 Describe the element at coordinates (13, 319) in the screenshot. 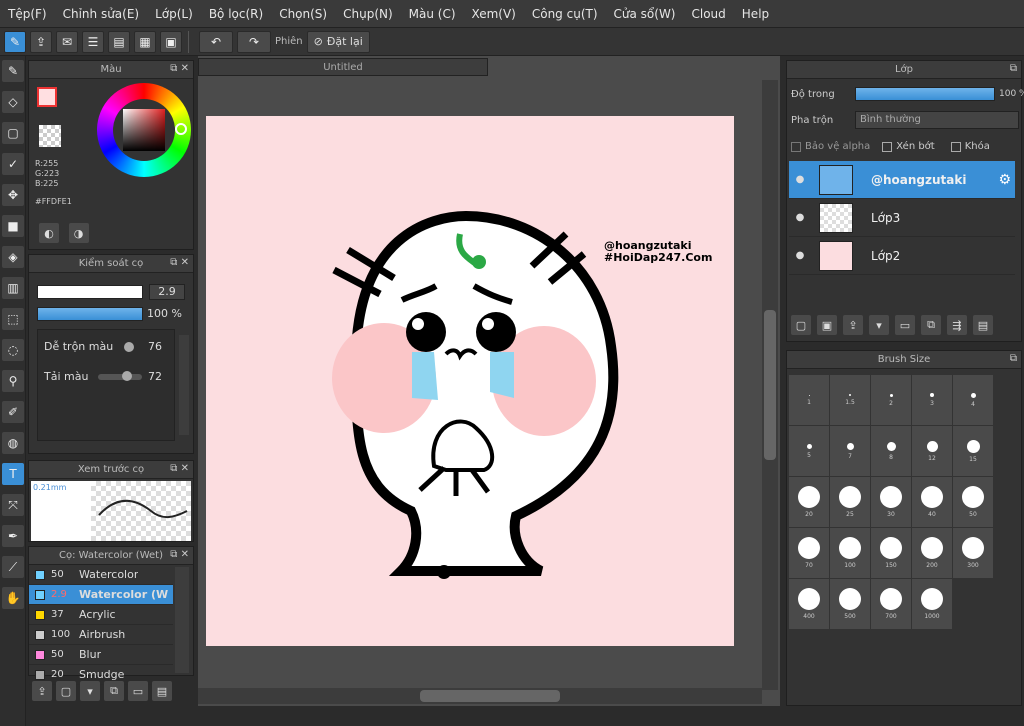

I see `select-rect-tool-icon: ⬚` at that location.